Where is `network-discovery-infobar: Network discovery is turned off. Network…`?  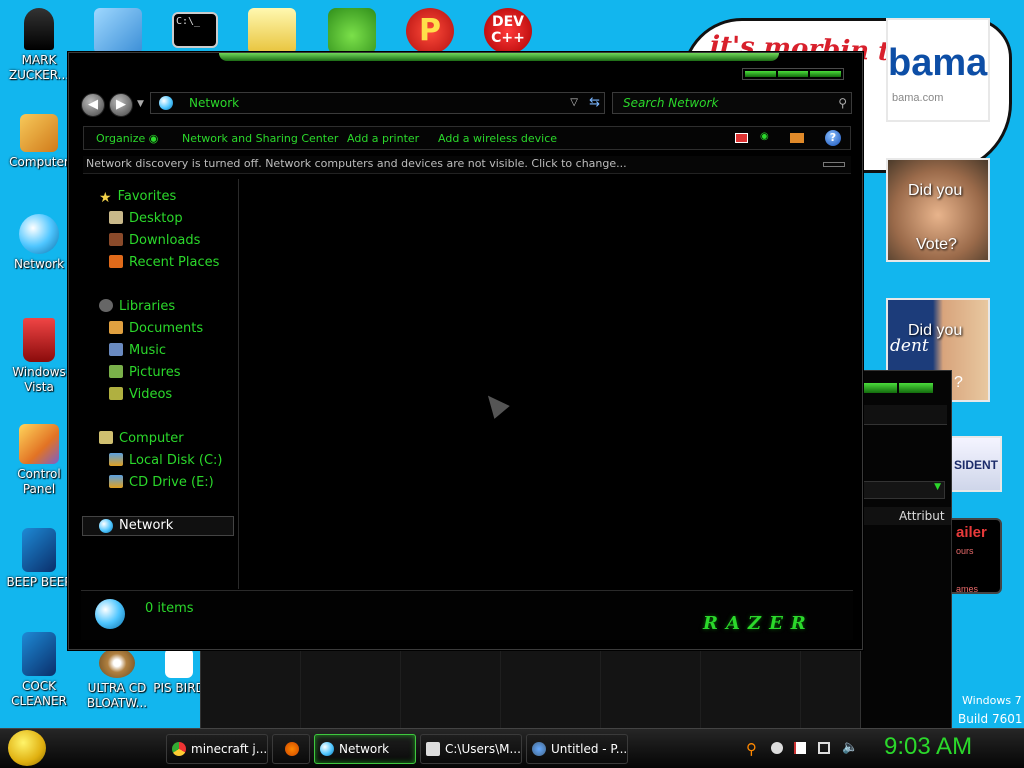 network-discovery-infobar: Network discovery is turned off. Network… is located at coordinates (467, 165).